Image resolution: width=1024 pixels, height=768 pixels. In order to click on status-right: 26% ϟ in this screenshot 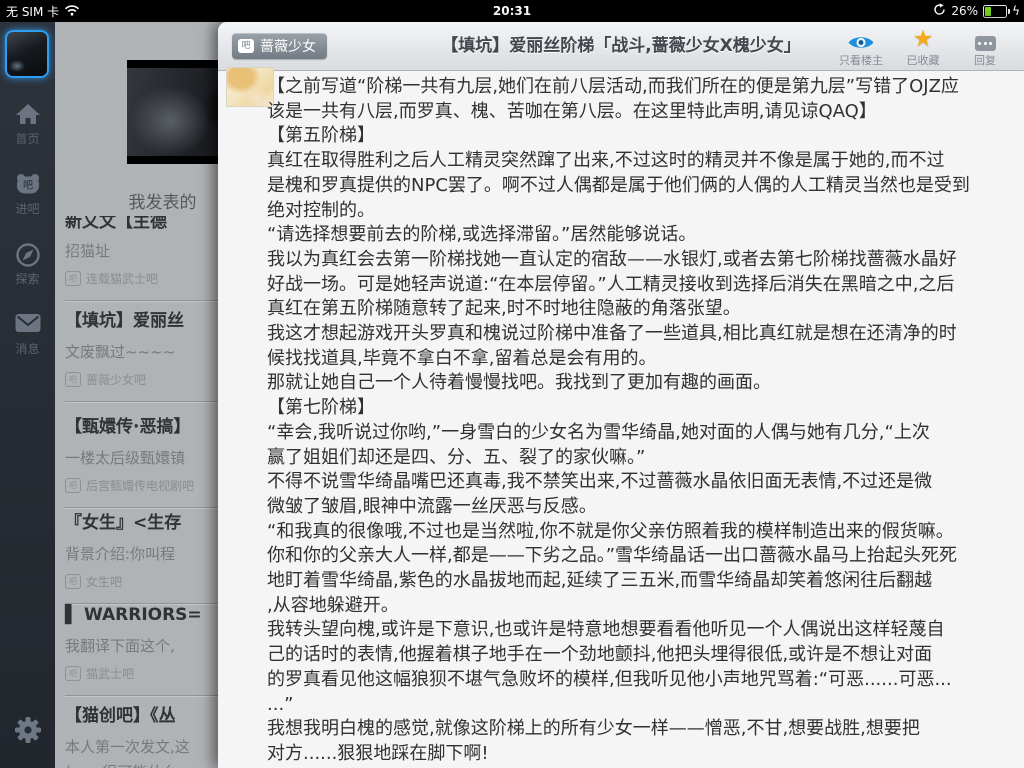, I will do `click(976, 11)`.